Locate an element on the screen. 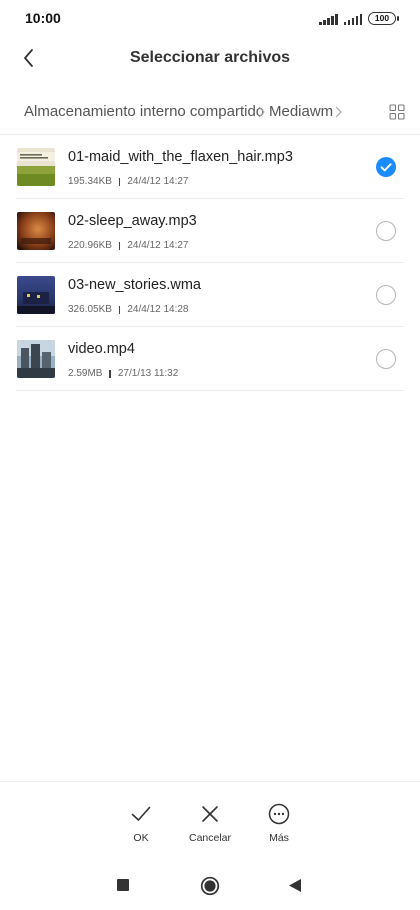 The width and height of the screenshot is (420, 910). file-date: 24/4/12 14:28 is located at coordinates (158, 309).